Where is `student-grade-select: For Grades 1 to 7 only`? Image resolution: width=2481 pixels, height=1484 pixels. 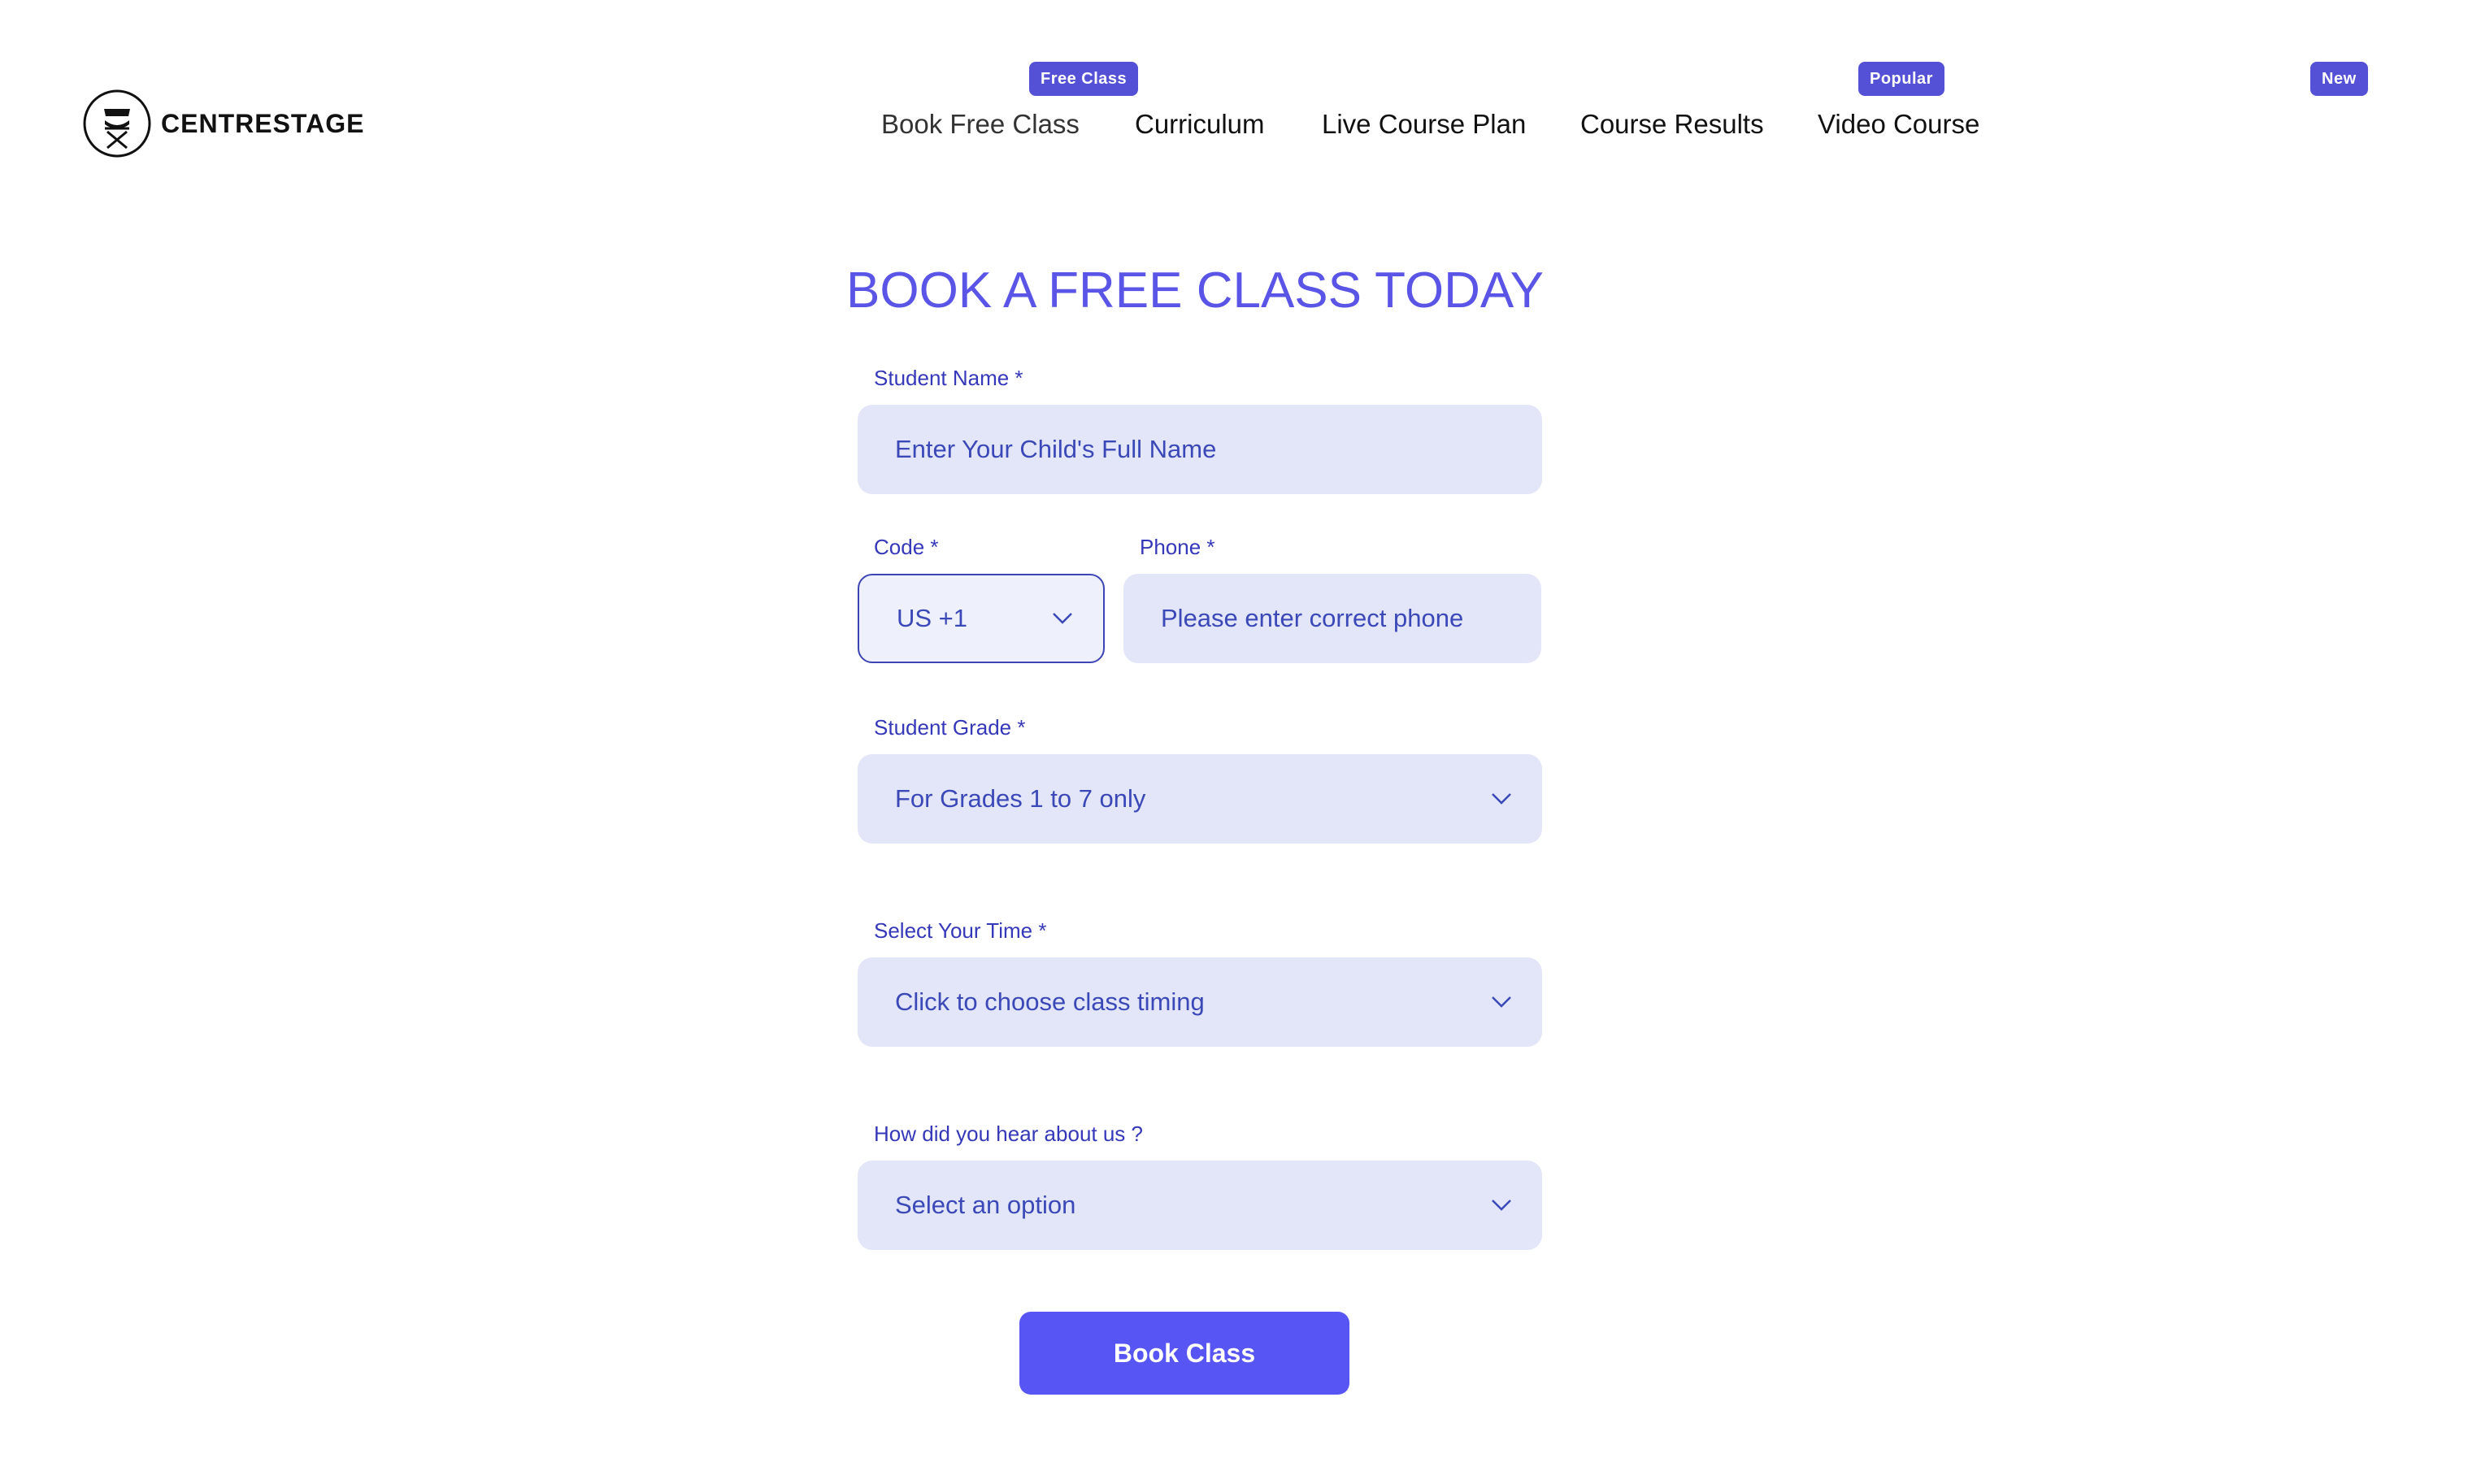 student-grade-select: For Grades 1 to 7 only is located at coordinates (1200, 799).